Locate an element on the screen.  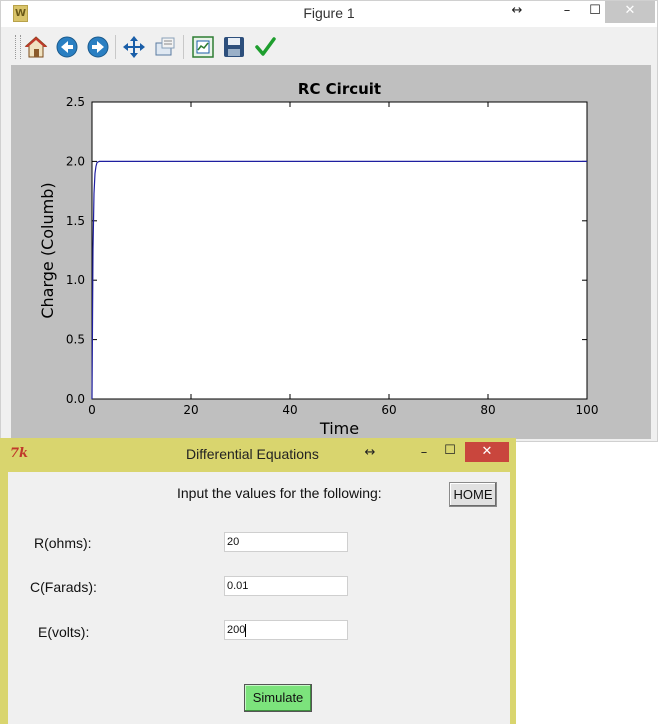
dialog-titlebar: 7k Differential Equations ↔ – ☐ ✕ is located at coordinates (258, 453).